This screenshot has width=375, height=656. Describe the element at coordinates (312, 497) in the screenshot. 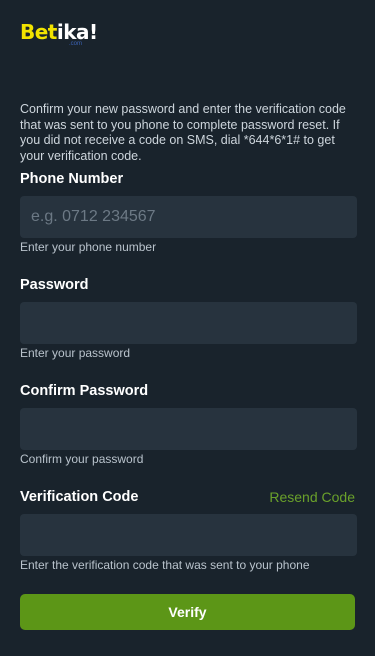

I see `resend-code-link: Resend Code` at that location.